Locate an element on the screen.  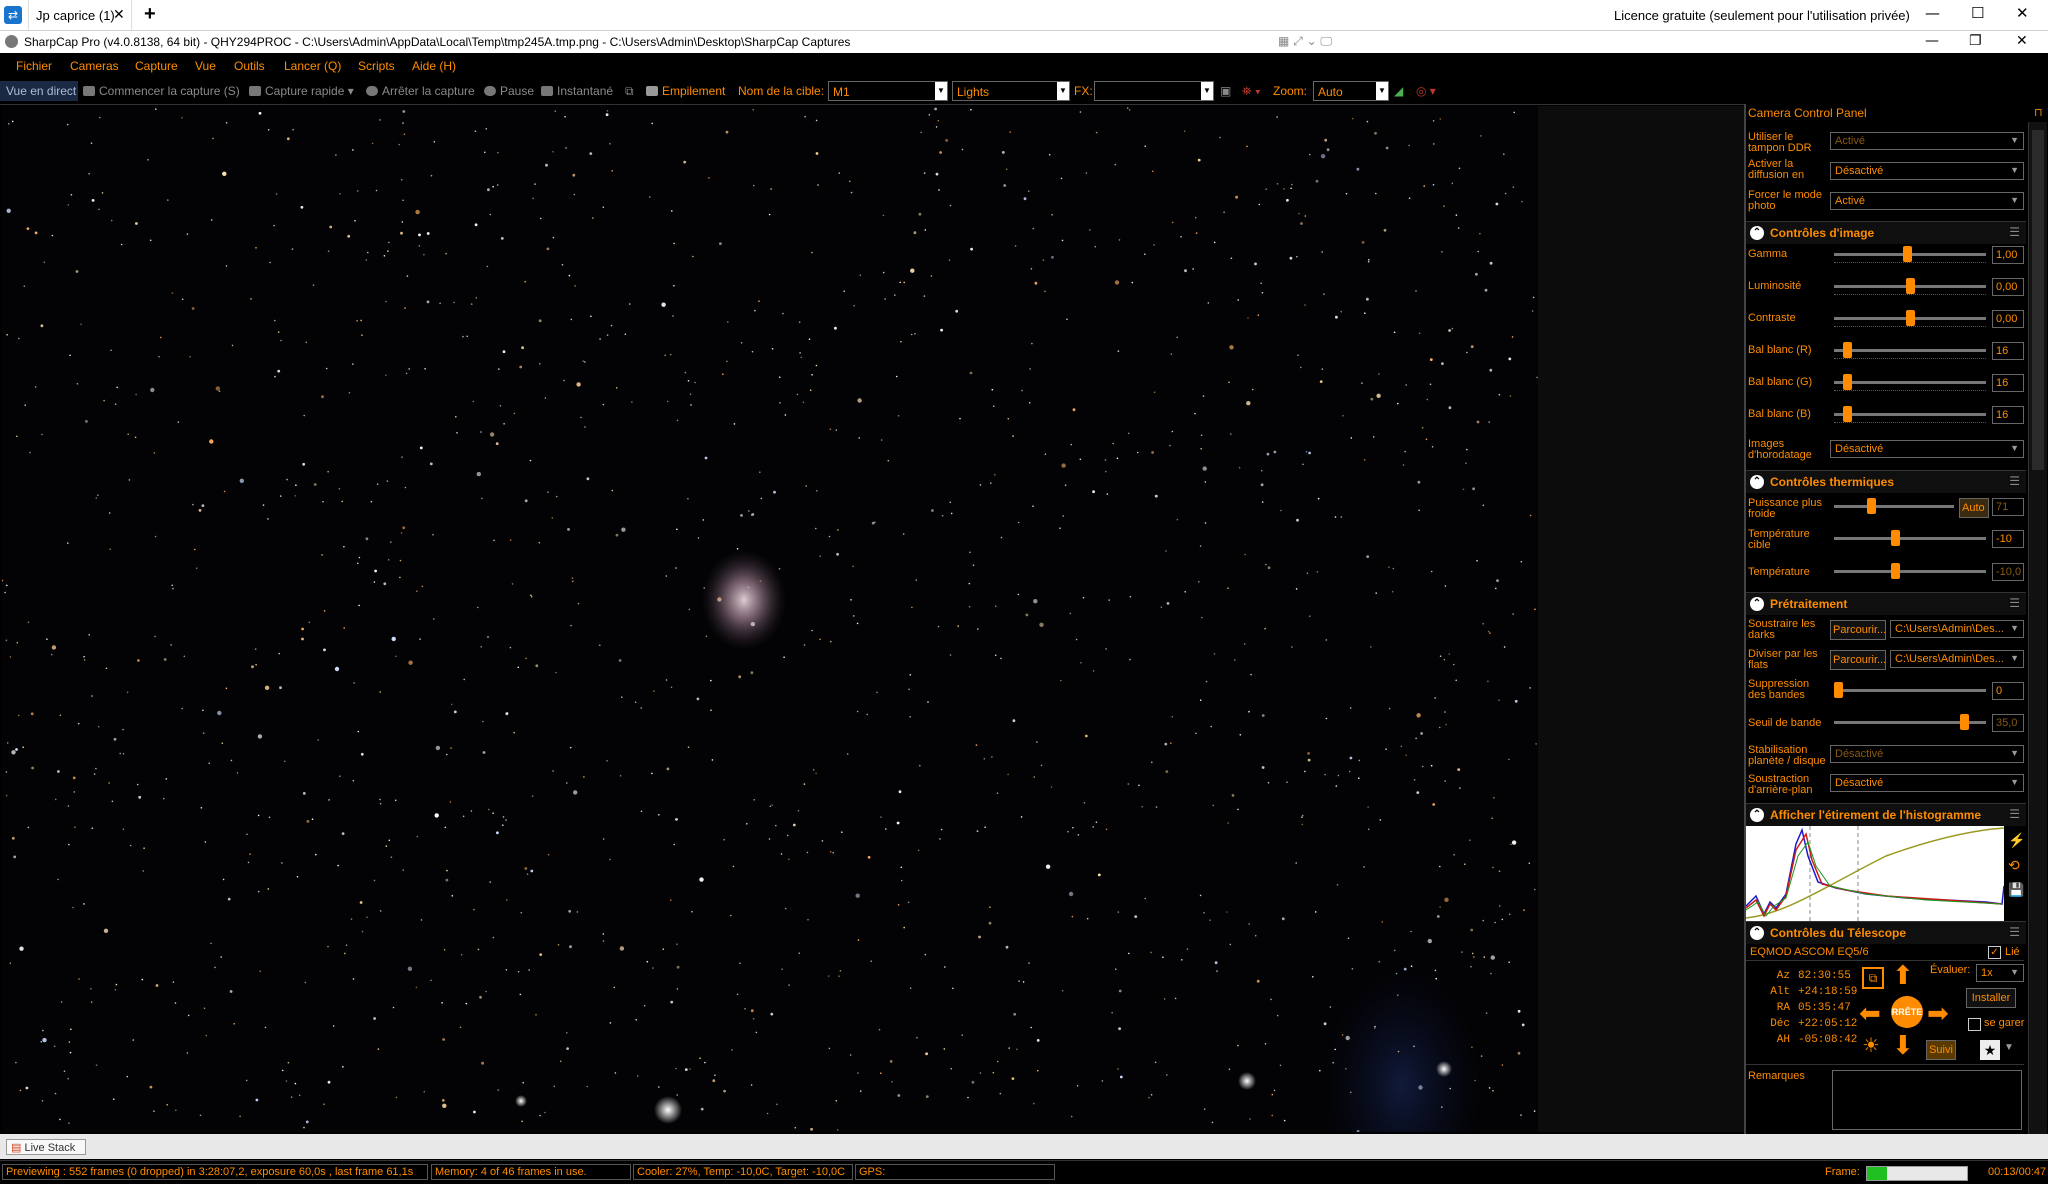
snapshot-button: Instantané is located at coordinates (577, 91).